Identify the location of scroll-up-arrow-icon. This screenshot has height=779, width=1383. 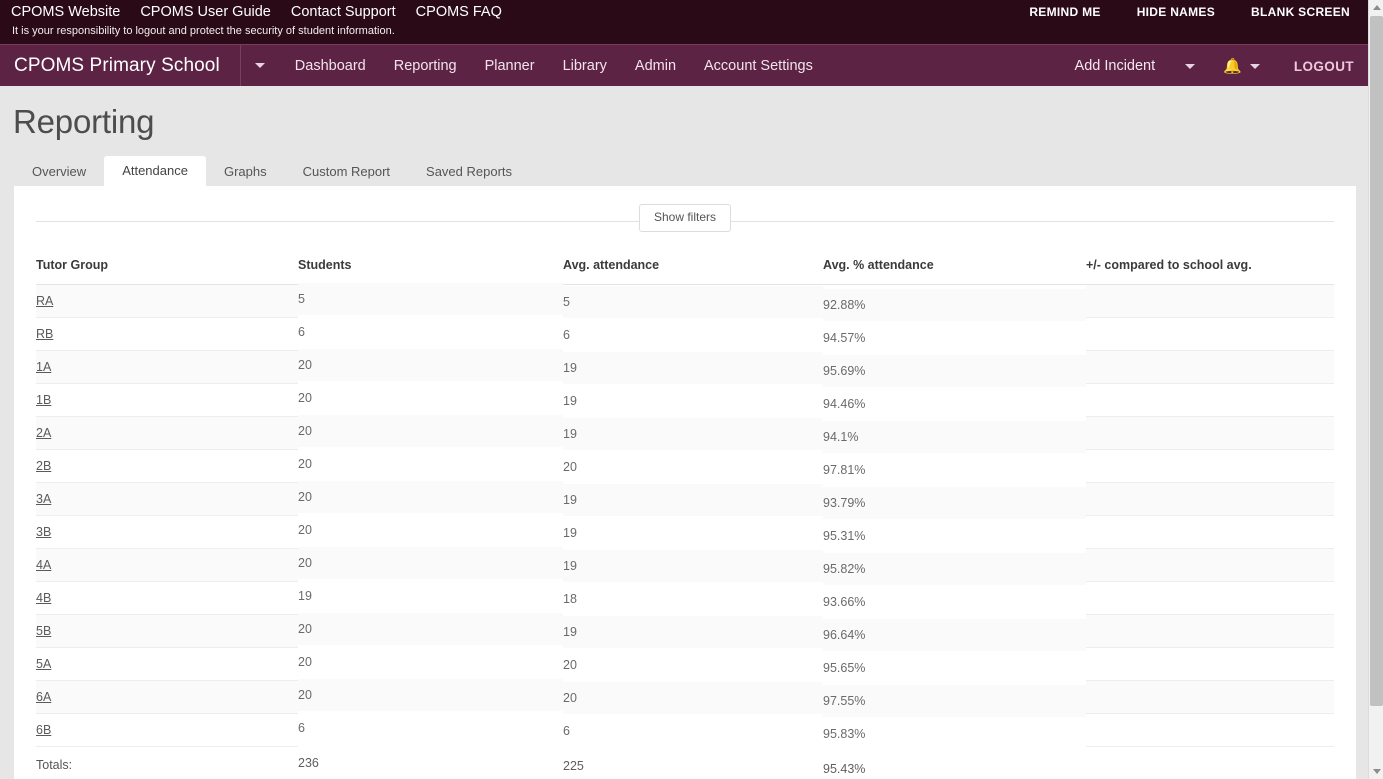
(1376, 7).